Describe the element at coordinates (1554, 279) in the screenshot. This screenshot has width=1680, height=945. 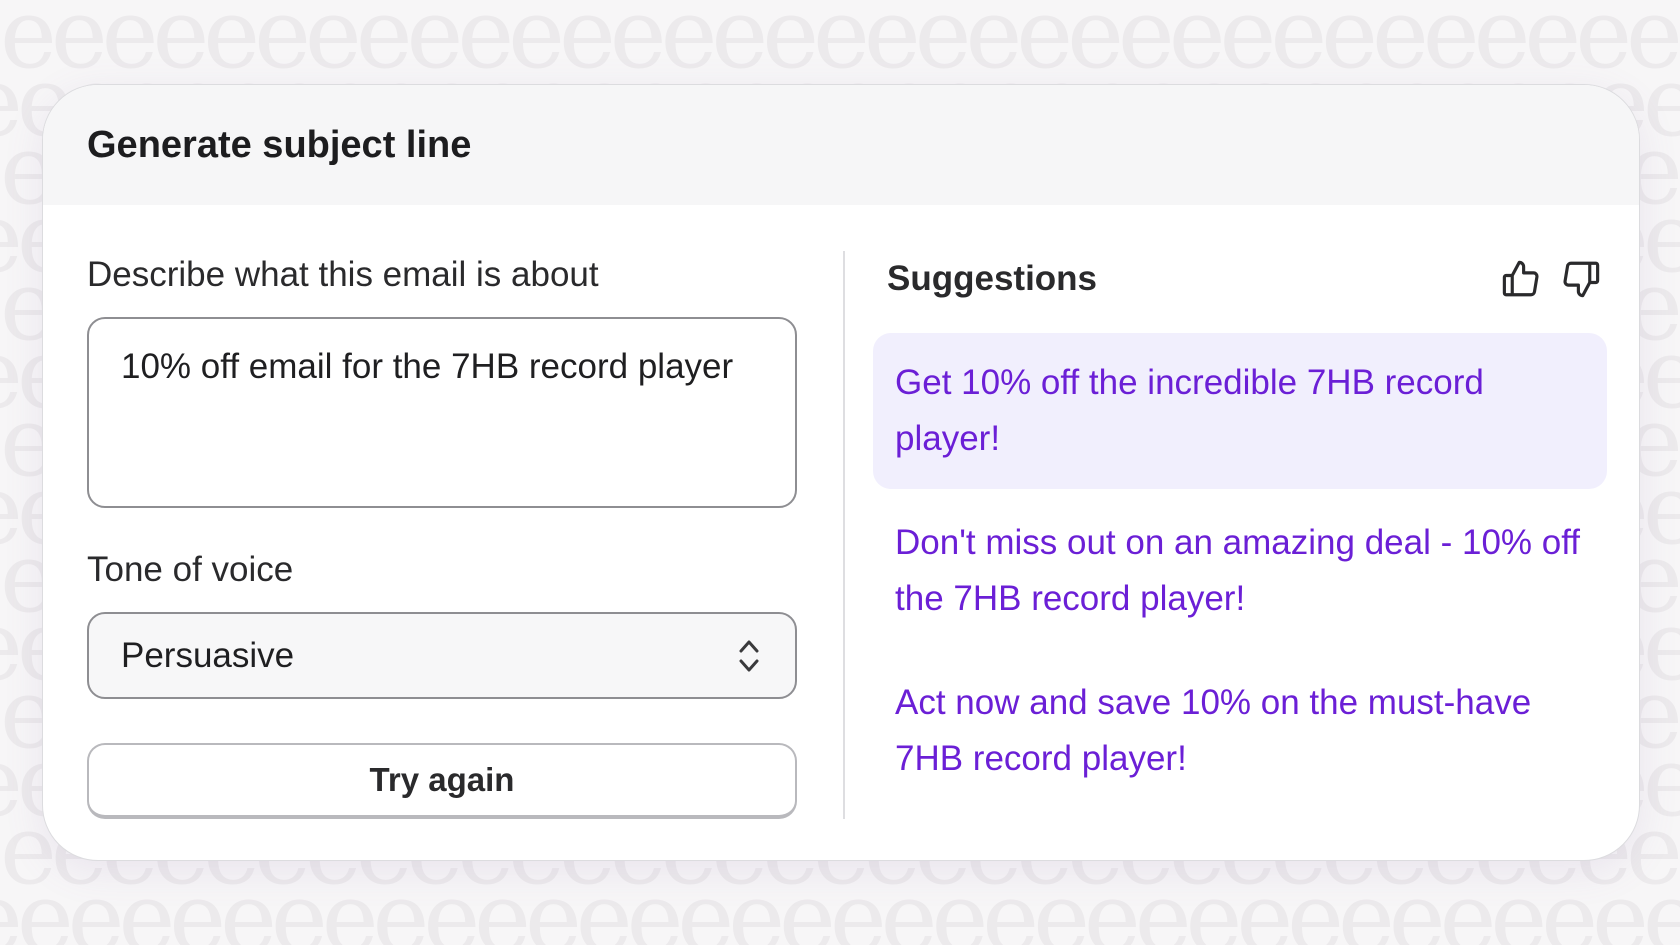
I see `feedback-buttons` at that location.